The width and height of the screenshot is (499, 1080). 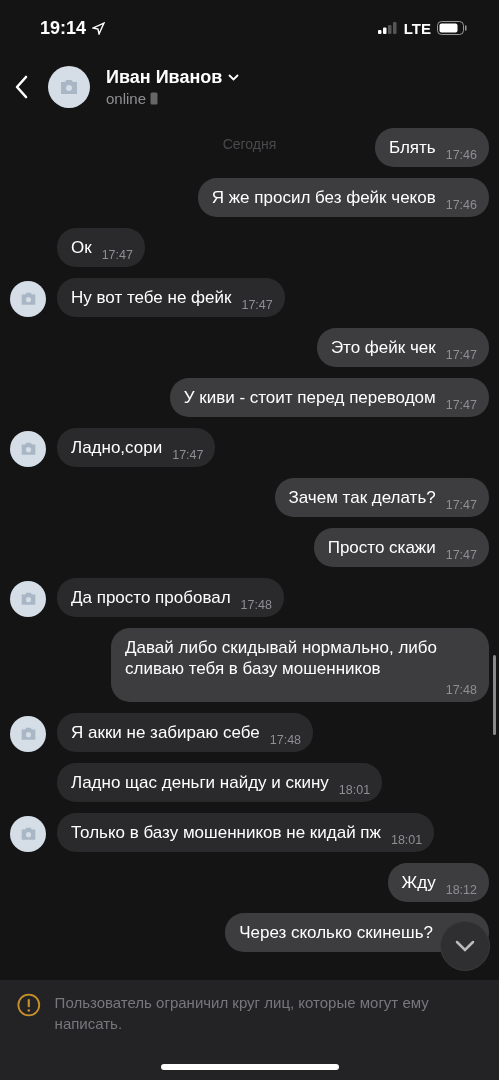 What do you see at coordinates (226, 832) in the screenshot?
I see `message-text: Только в базу мошенников не кидай пж` at bounding box center [226, 832].